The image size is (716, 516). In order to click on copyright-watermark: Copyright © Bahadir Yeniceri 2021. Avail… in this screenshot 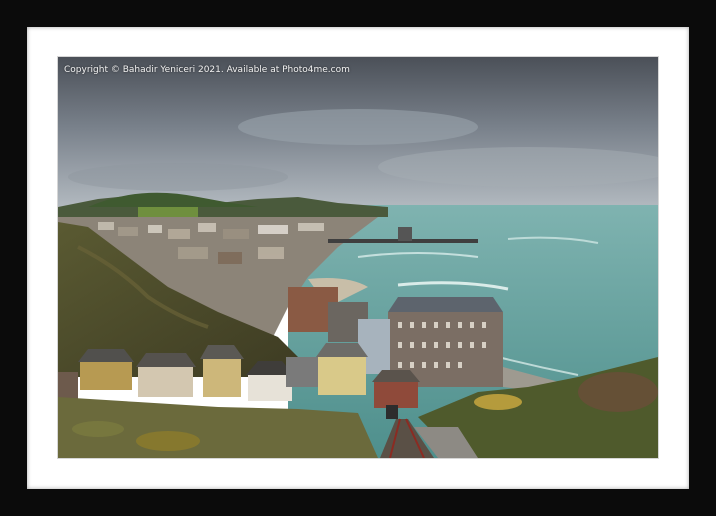, I will do `click(207, 70)`.